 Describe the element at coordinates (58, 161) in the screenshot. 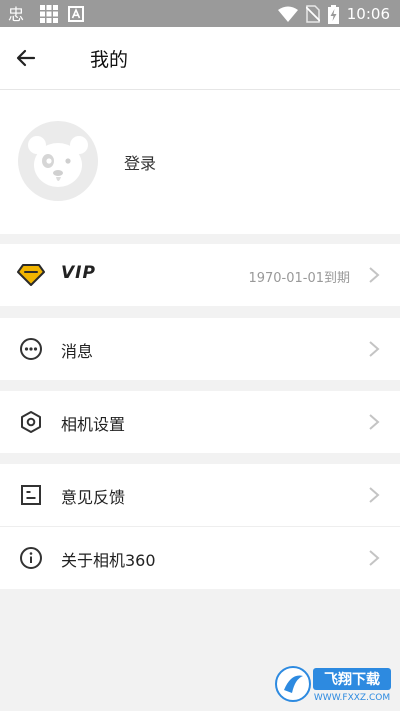

I see `default-avatar-icon` at that location.